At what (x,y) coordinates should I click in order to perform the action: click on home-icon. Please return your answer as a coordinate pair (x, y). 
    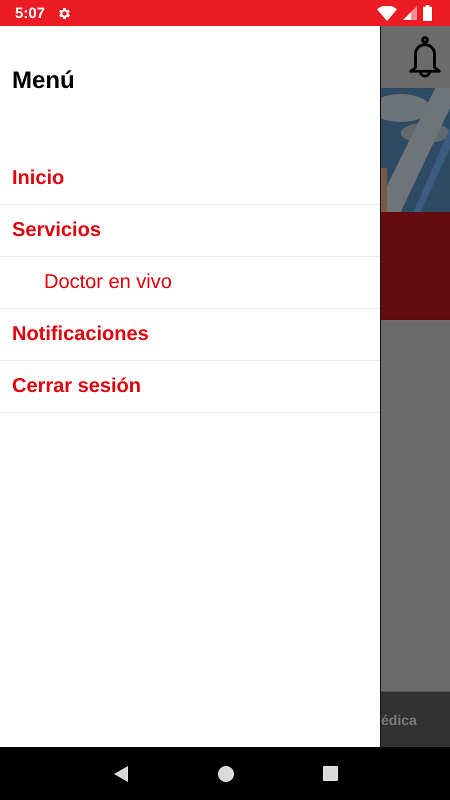
    Looking at the image, I should click on (226, 774).